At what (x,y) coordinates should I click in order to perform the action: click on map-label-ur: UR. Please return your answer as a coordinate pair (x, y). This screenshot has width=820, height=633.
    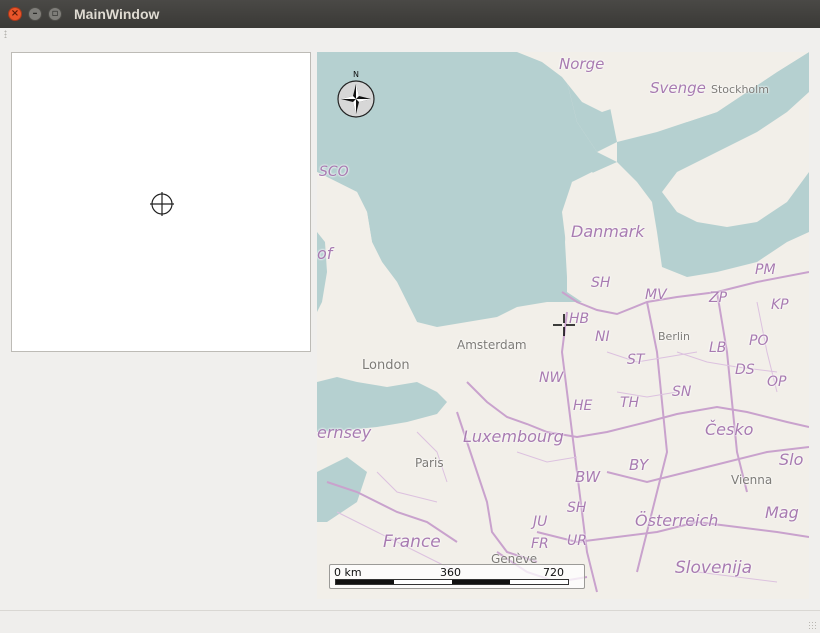
    Looking at the image, I should click on (577, 541).